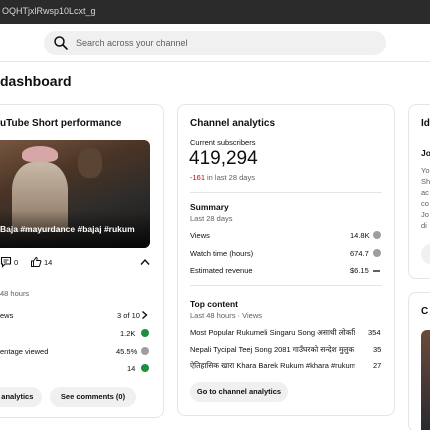 This screenshot has height=430, width=430. I want to click on address-text: OQHTjxlRwsp10Lcxt_g, so click(49, 11).